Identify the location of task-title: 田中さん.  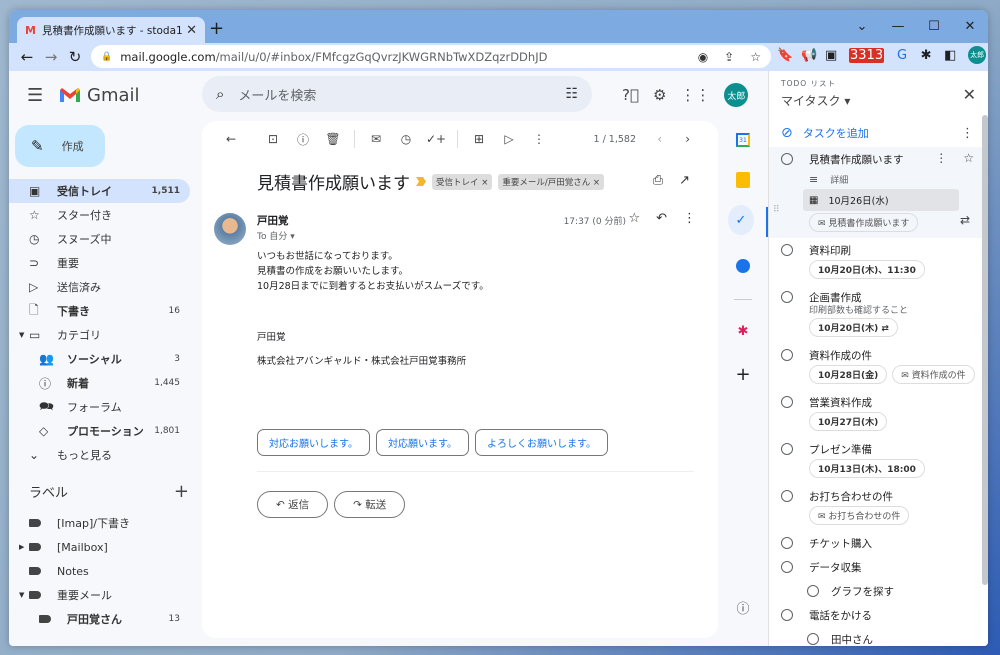
(906, 636).